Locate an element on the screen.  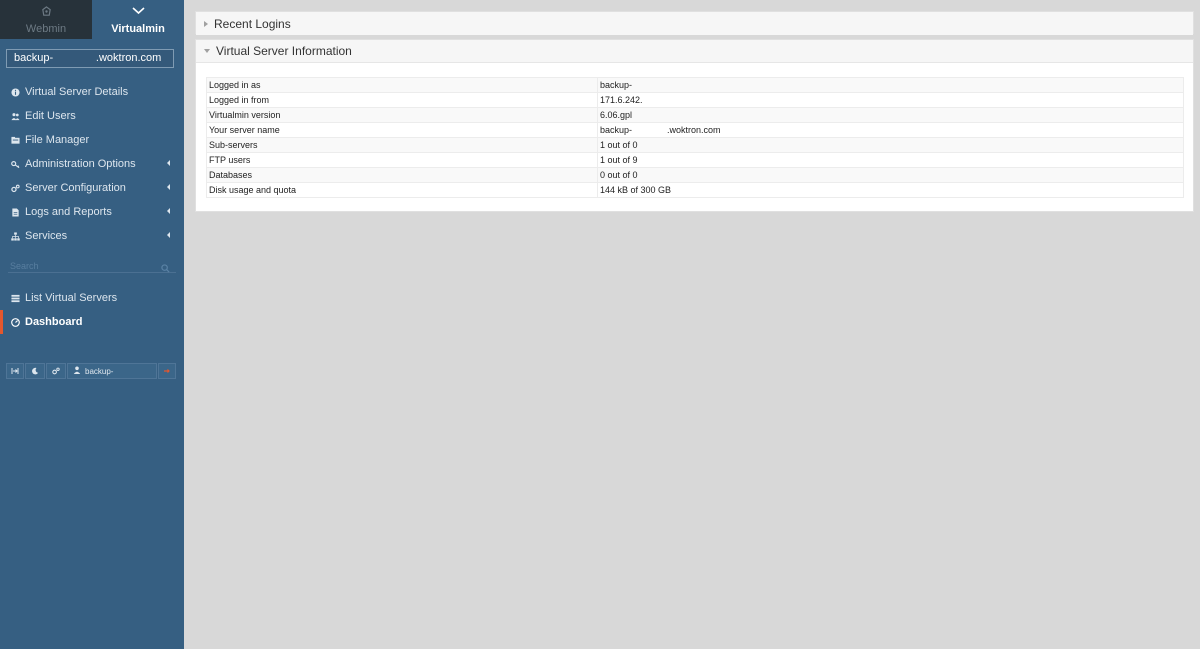
sidebar-item-server-configuration: Server Configuration is located at coordinates (92, 188).